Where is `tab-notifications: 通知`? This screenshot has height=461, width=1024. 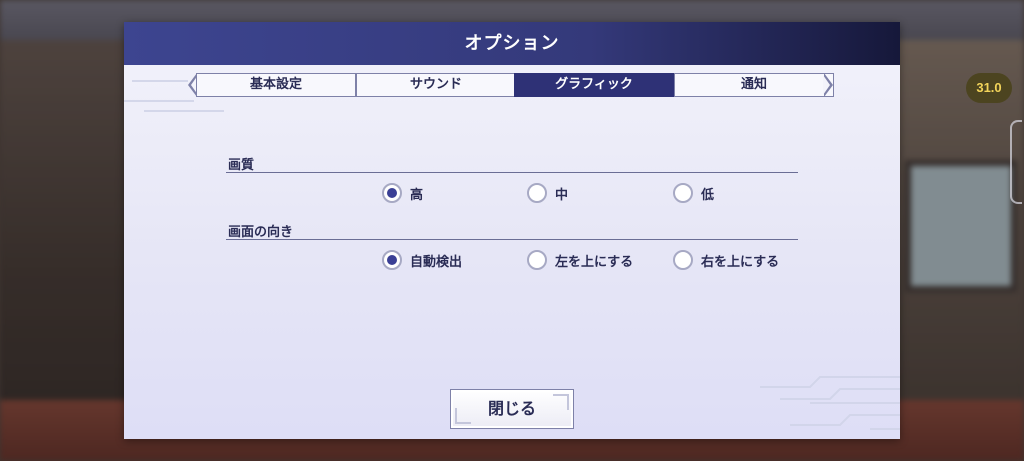
tab-notifications: 通知 is located at coordinates (754, 85).